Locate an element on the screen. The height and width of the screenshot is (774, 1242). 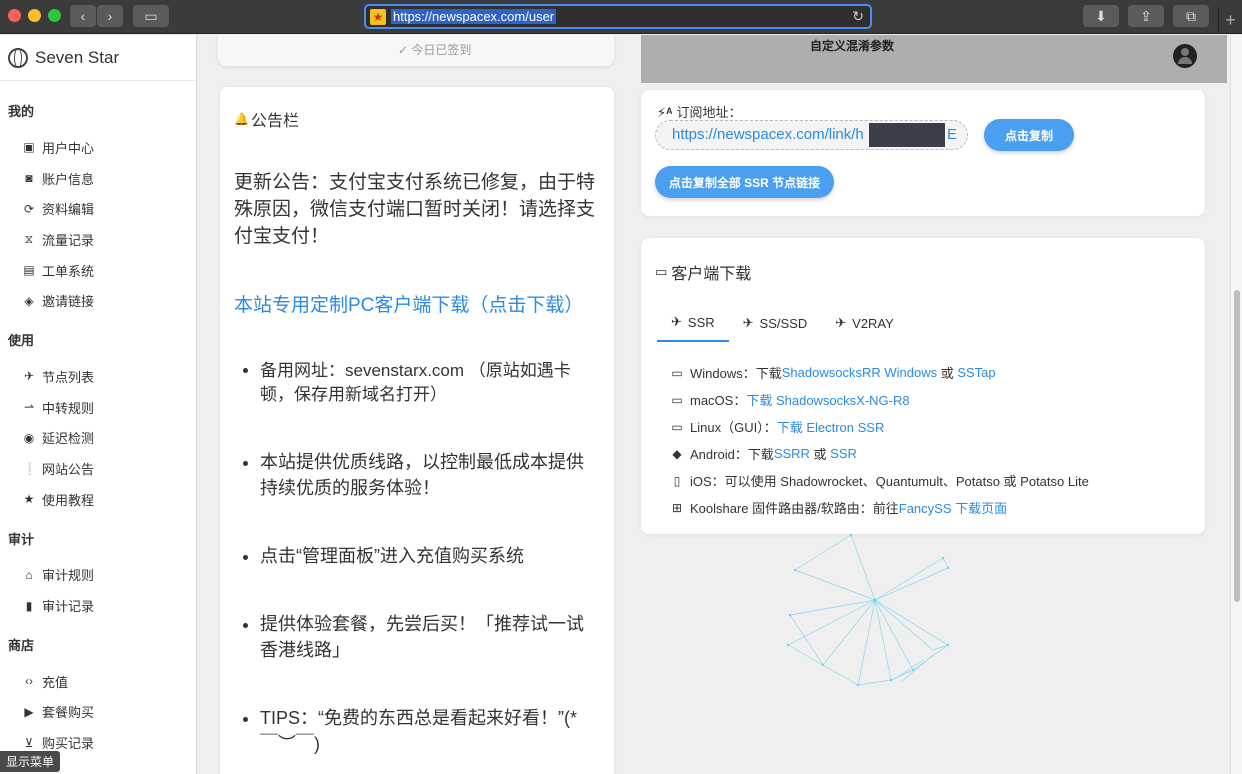
redaction-mask is located at coordinates (907, 135).